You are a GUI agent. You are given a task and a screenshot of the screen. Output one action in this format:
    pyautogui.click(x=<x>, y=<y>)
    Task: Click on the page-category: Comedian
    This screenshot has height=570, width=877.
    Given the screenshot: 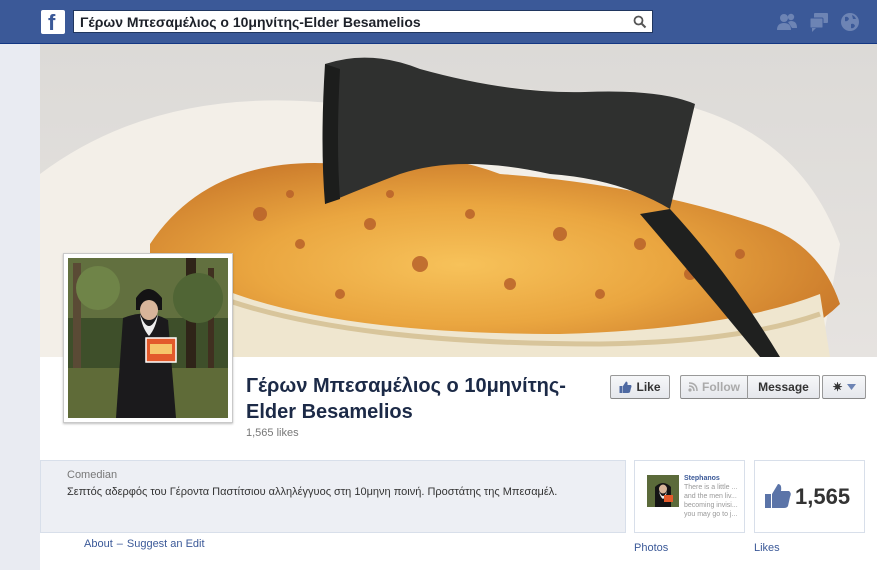 What is the action you would take?
    pyautogui.click(x=92, y=475)
    